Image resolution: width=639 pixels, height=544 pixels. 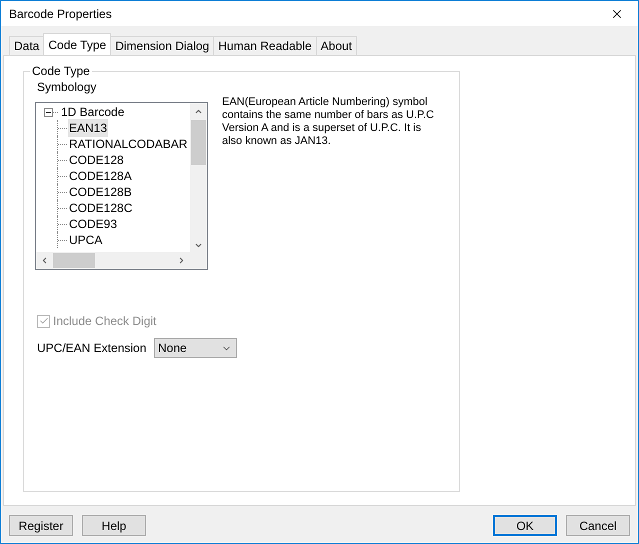 What do you see at coordinates (525, 525) in the screenshot?
I see `dialog-button: OK` at bounding box center [525, 525].